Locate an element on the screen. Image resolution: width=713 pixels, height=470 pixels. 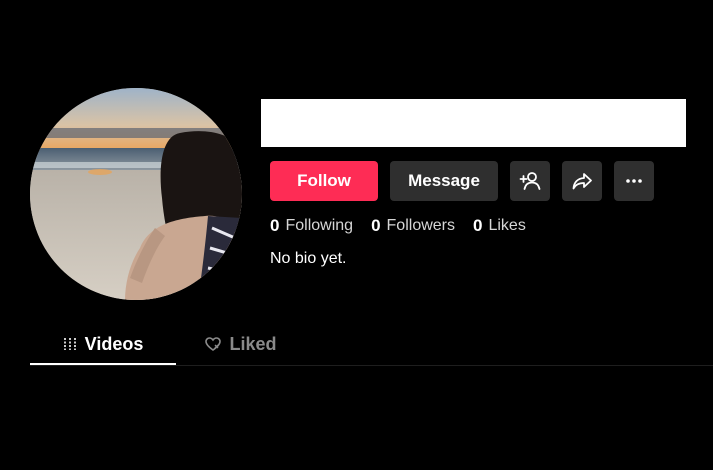
profile-stats: 0 Following 0 Followers 0 Likes is located at coordinates (407, 226).